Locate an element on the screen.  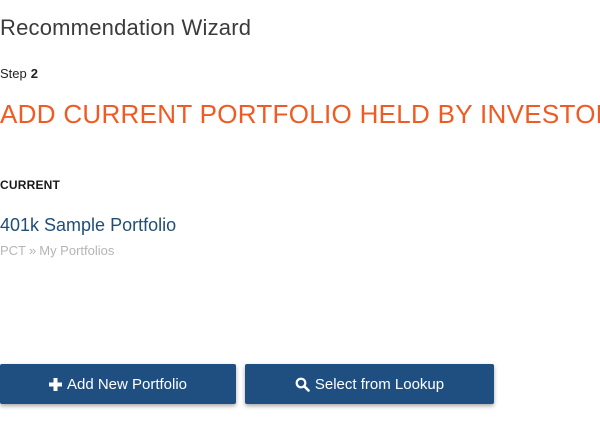
select-from-lookup-label: Select from Lookup is located at coordinates (379, 384).